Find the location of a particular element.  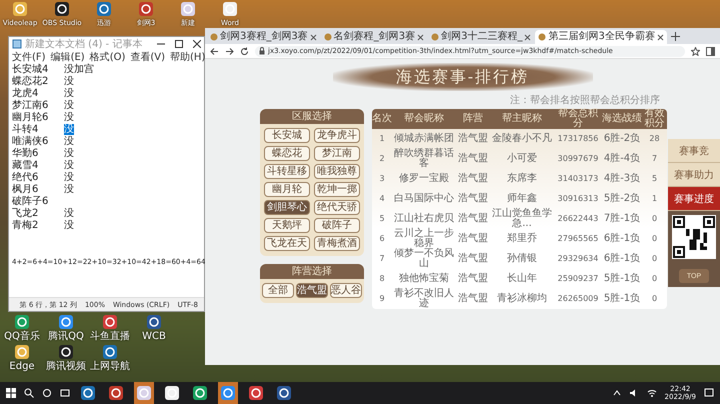

note-text: 注：帮会排名按照帮会总积分排序 is located at coordinates (585, 100).